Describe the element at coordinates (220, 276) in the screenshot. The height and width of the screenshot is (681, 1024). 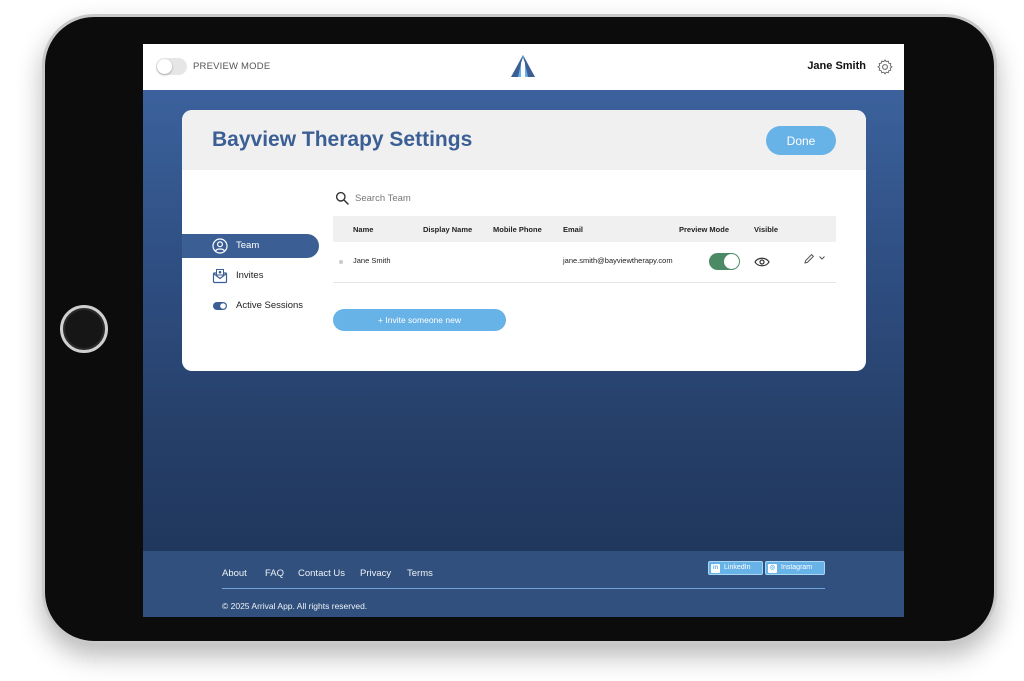
I see `envelope-icon` at that location.